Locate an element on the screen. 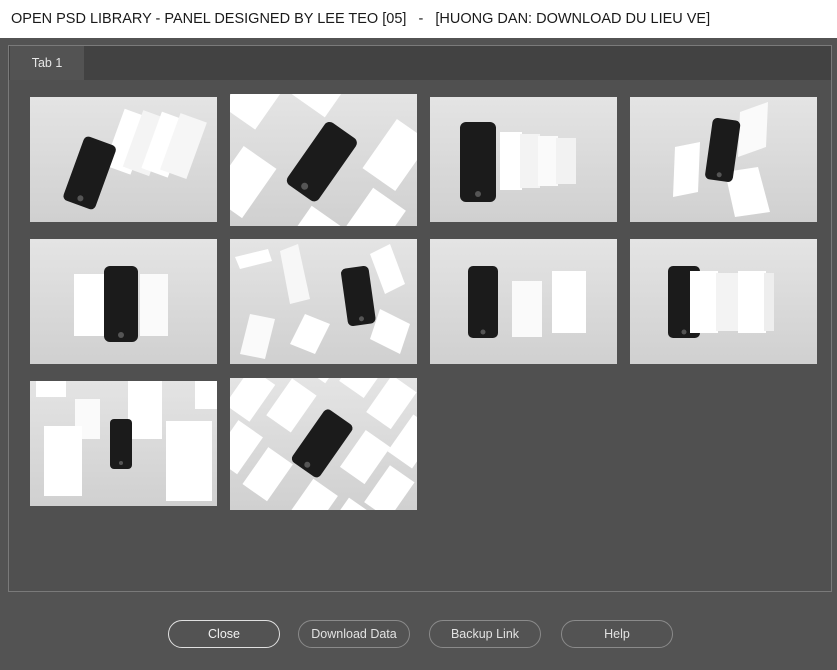 Image resolution: width=837 pixels, height=670 pixels. tab-1: Tab 1 is located at coordinates (47, 63).